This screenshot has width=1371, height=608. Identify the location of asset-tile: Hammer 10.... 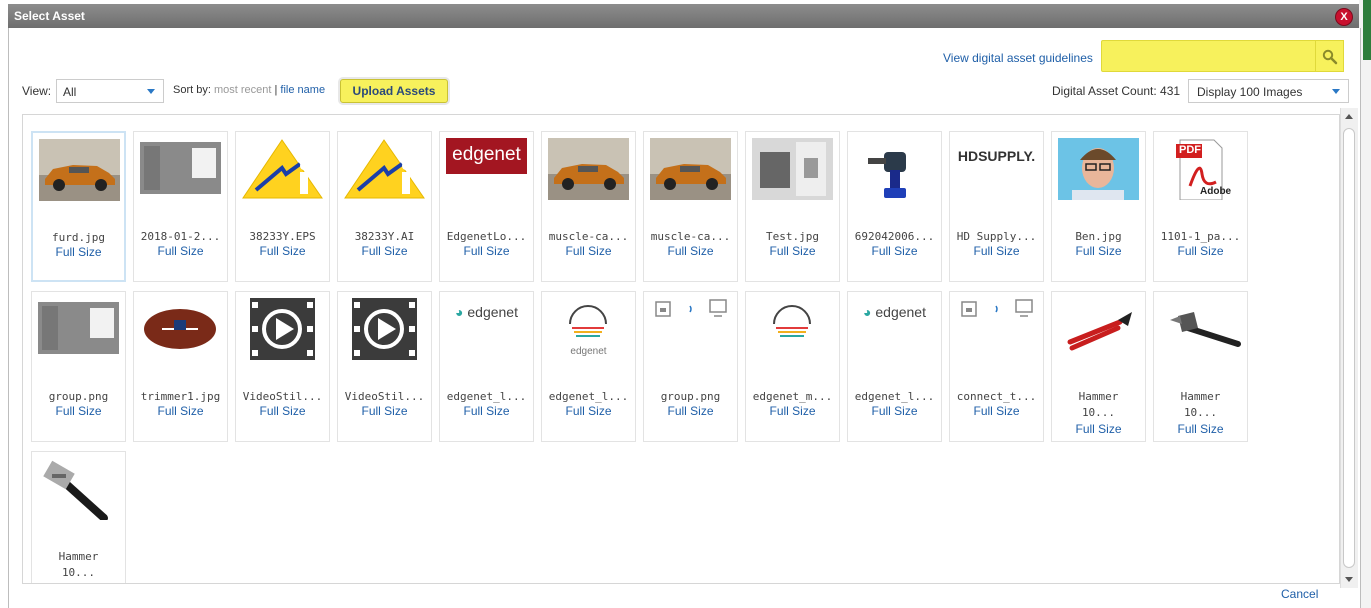
(78, 517).